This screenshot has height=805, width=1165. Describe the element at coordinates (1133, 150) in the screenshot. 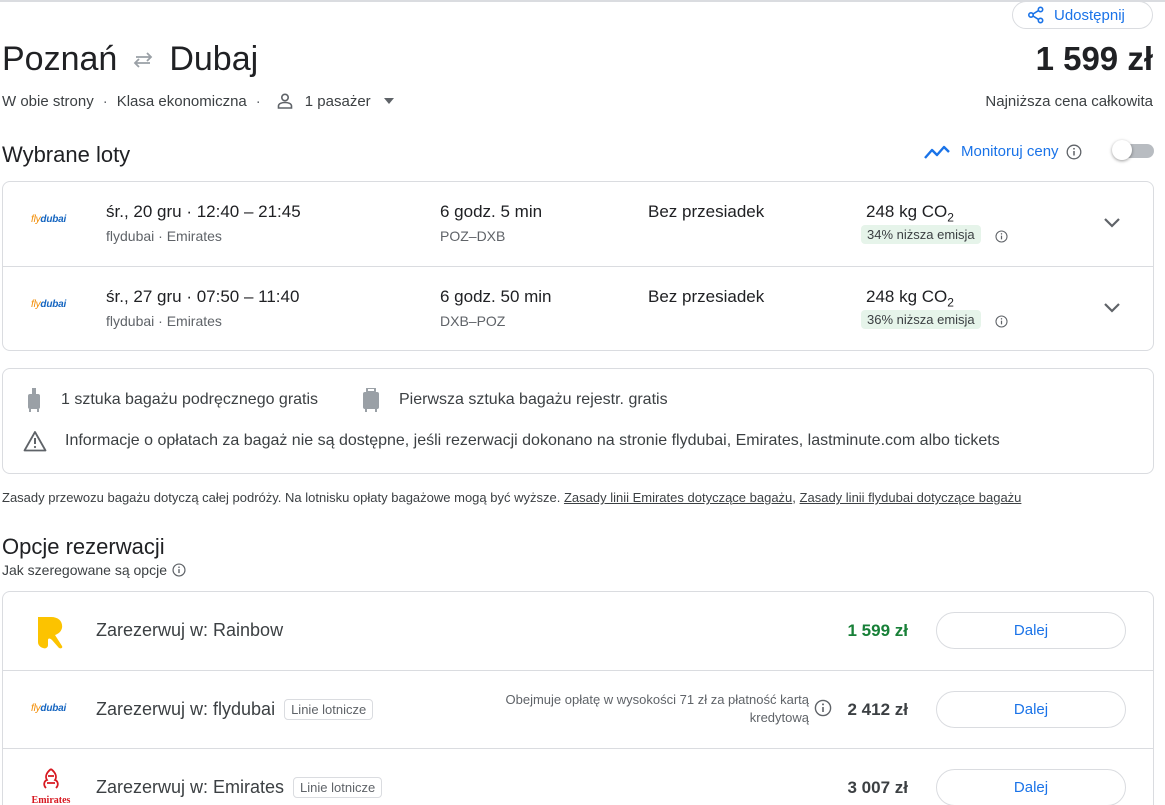

I see `monitor-toggle` at that location.